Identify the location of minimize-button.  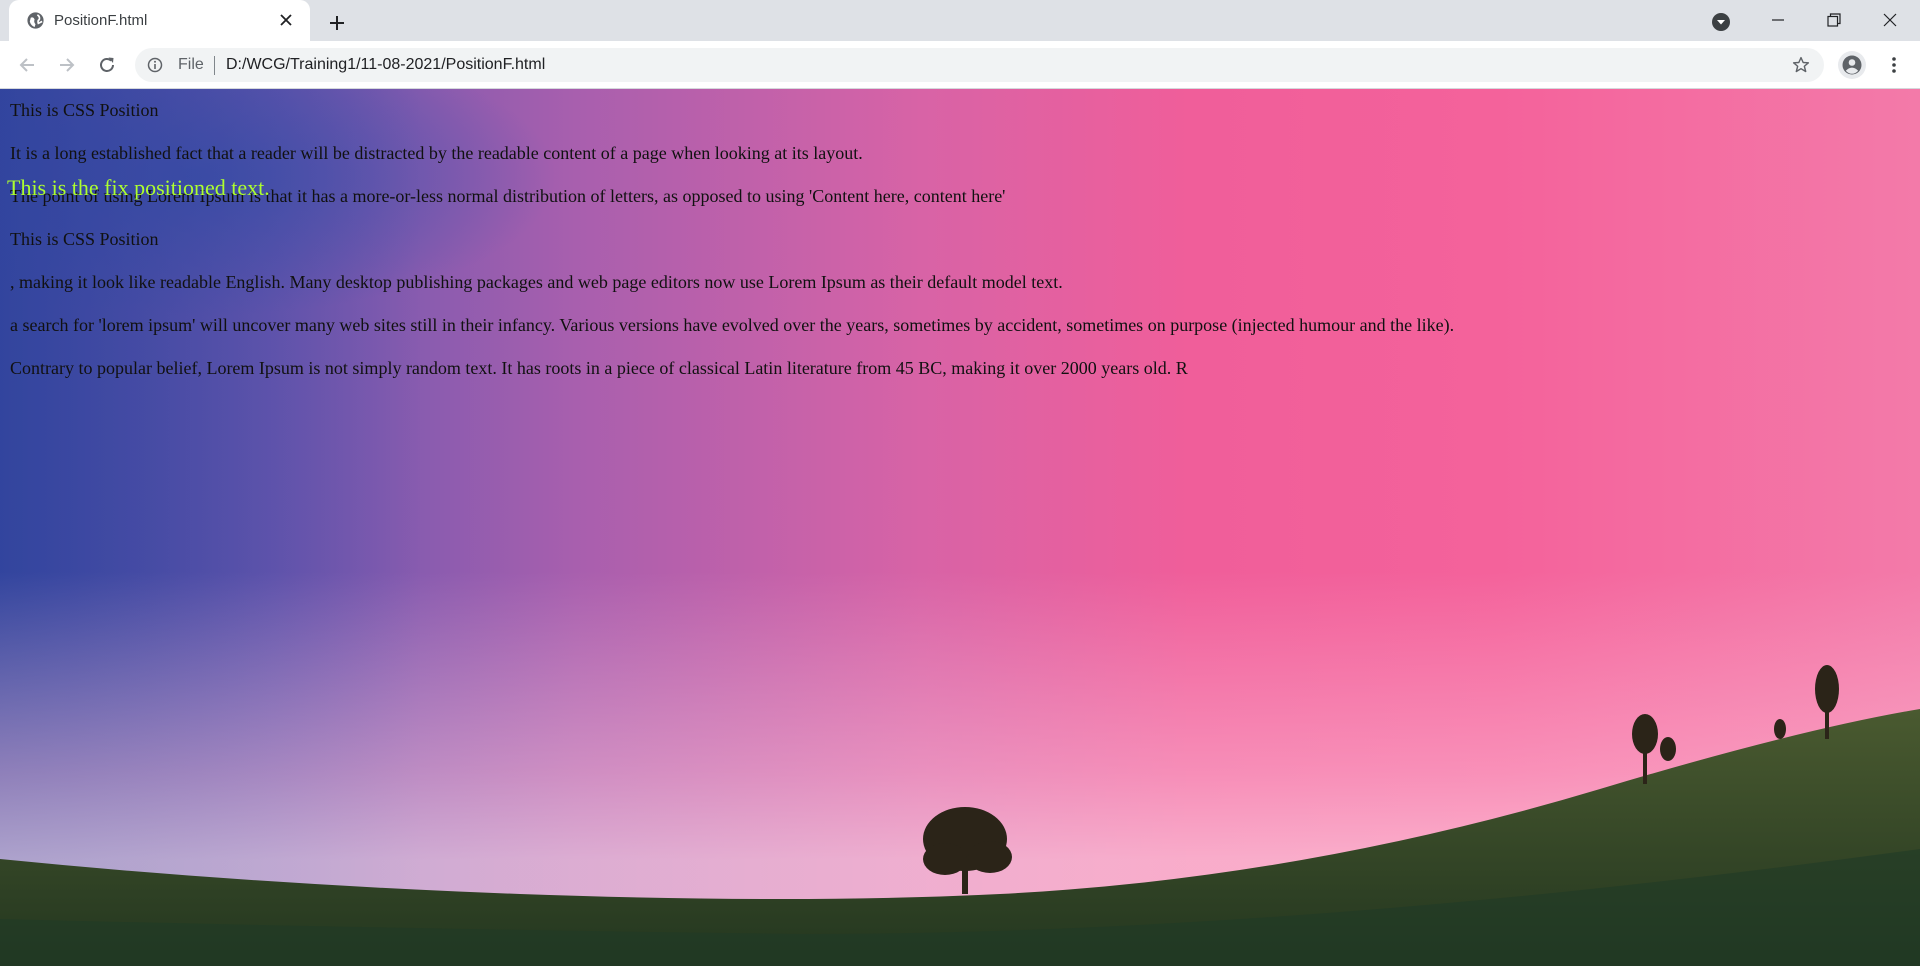
(1778, 20).